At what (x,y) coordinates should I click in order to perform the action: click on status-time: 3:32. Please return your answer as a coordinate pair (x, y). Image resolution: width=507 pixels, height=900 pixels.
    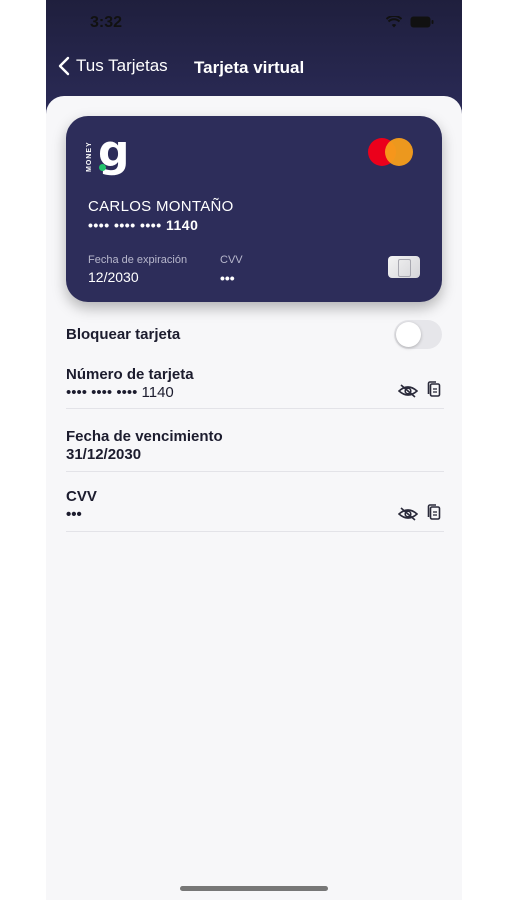
    Looking at the image, I should click on (106, 22).